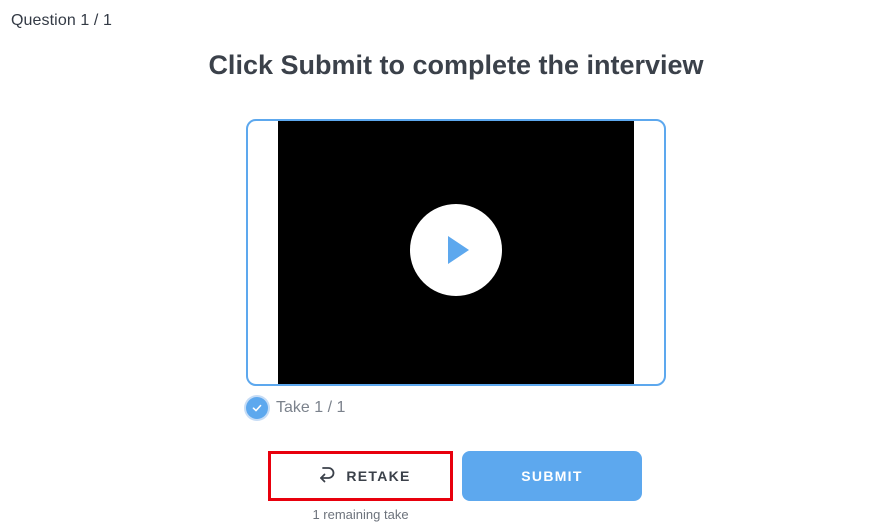 The height and width of the screenshot is (524, 896). I want to click on submit-label: SUBMIT, so click(552, 476).